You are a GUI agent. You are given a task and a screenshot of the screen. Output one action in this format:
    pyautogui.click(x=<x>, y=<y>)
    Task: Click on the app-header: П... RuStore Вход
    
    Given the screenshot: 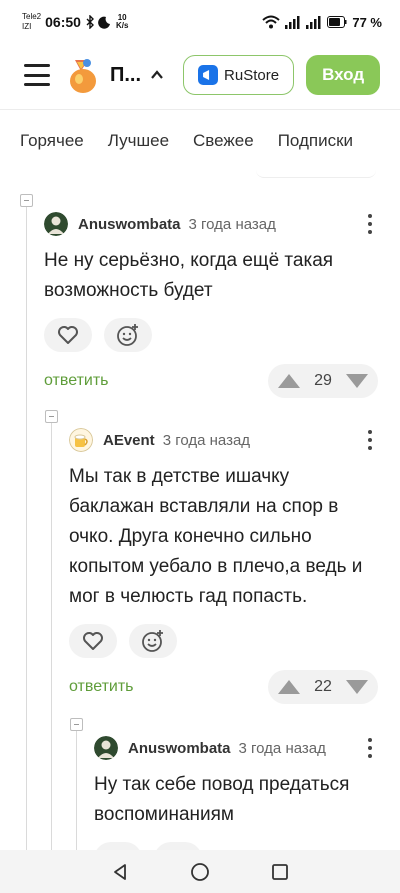 What is the action you would take?
    pyautogui.click(x=200, y=75)
    